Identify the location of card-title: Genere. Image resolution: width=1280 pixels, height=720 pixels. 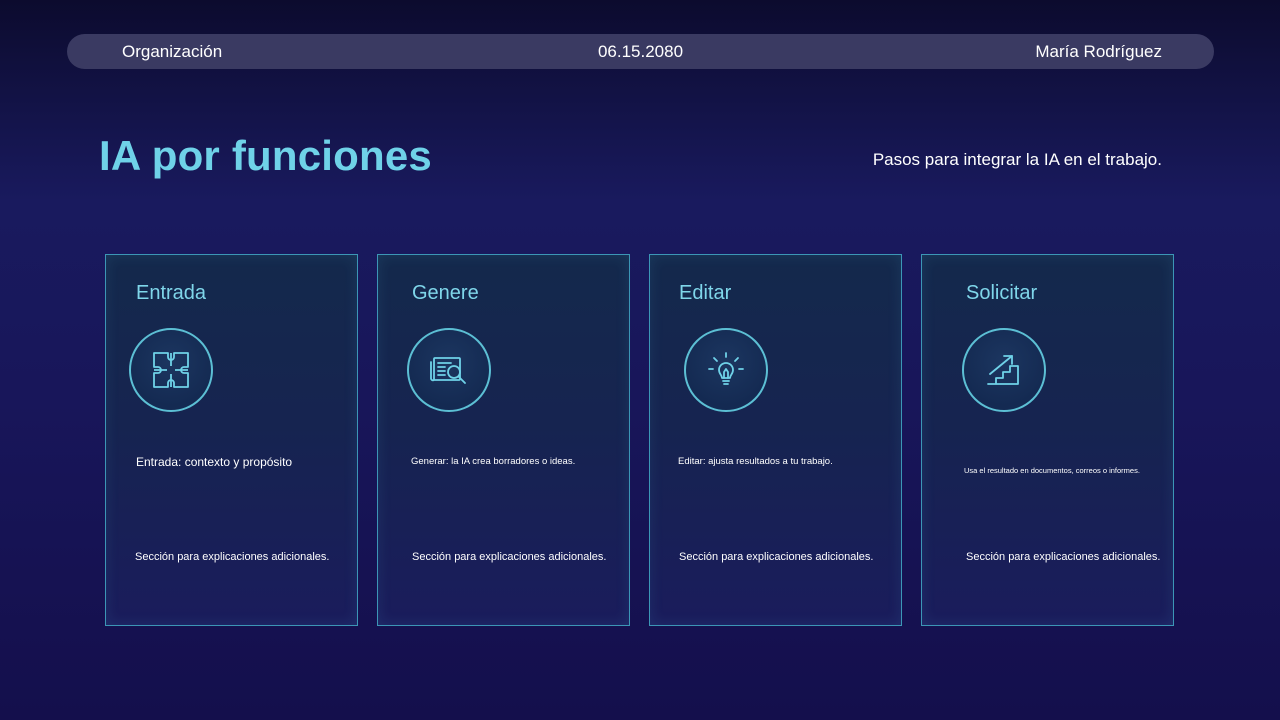
(445, 293).